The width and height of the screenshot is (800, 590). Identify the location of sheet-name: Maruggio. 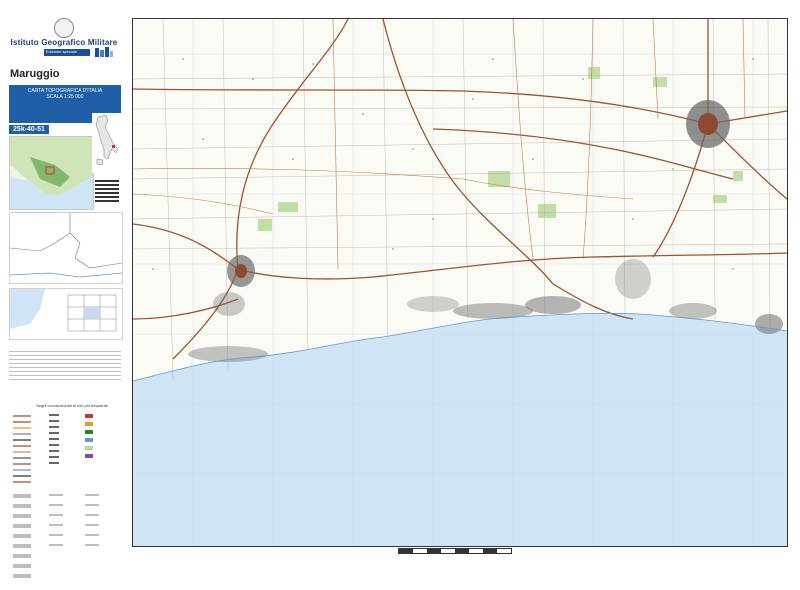
(35, 74).